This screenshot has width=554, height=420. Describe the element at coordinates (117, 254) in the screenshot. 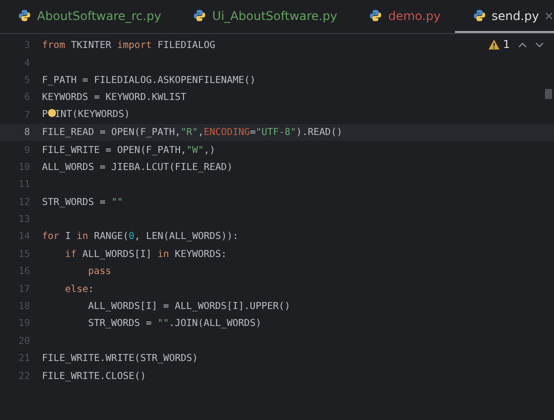

I see `code-token: ALL_WORDS[I]` at that location.